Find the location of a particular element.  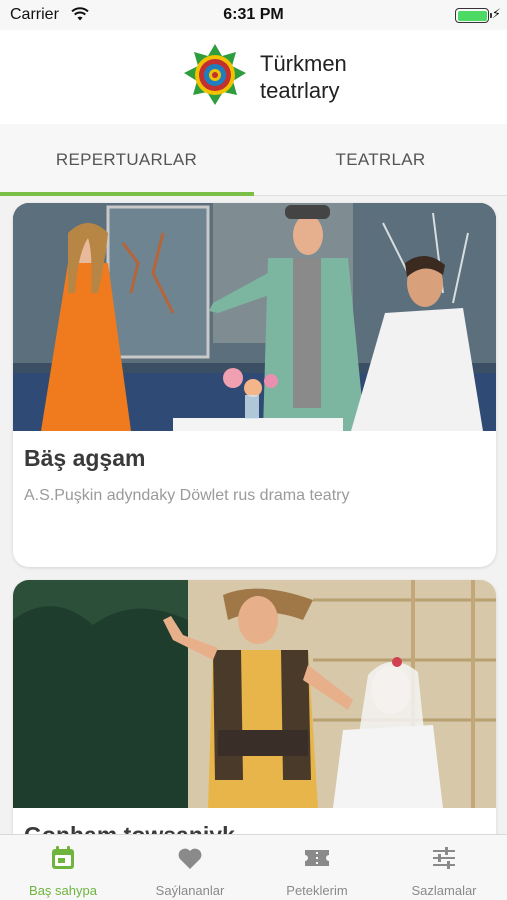

app-title-line1: Türkmen is located at coordinates (303, 63).